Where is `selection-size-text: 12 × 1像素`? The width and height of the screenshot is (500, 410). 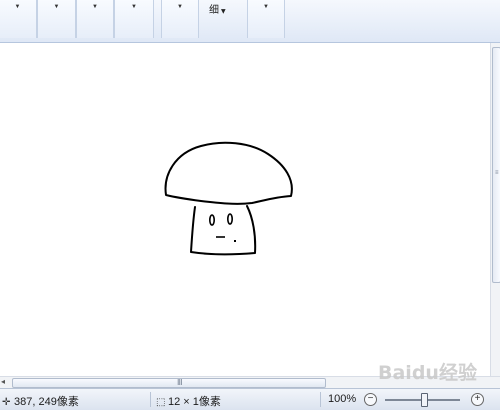
selection-size-text: 12 × 1像素 is located at coordinates (194, 402).